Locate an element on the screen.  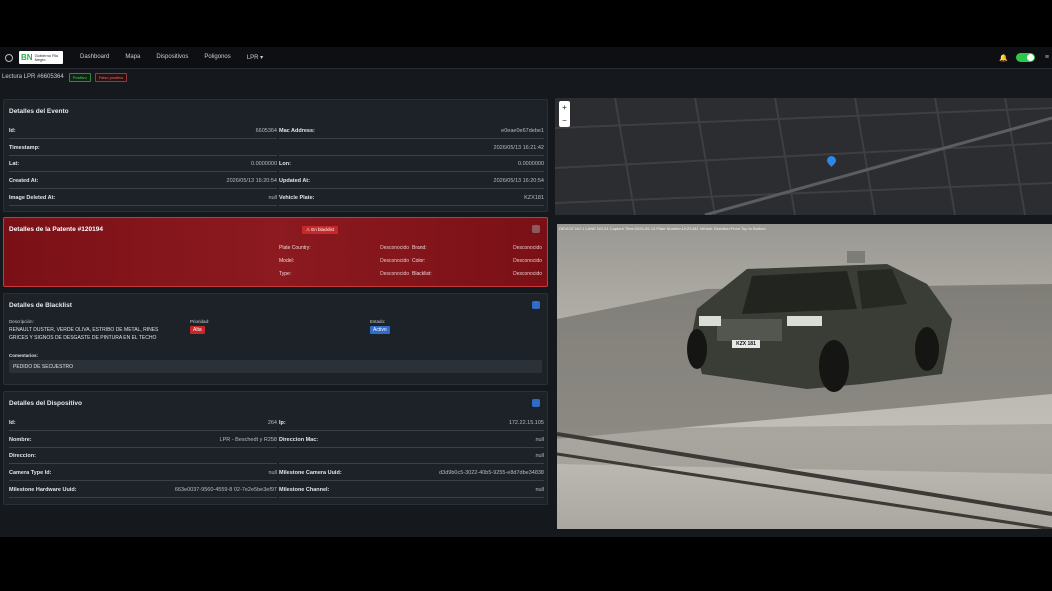
logo-short: BN is located at coordinates (27, 57).